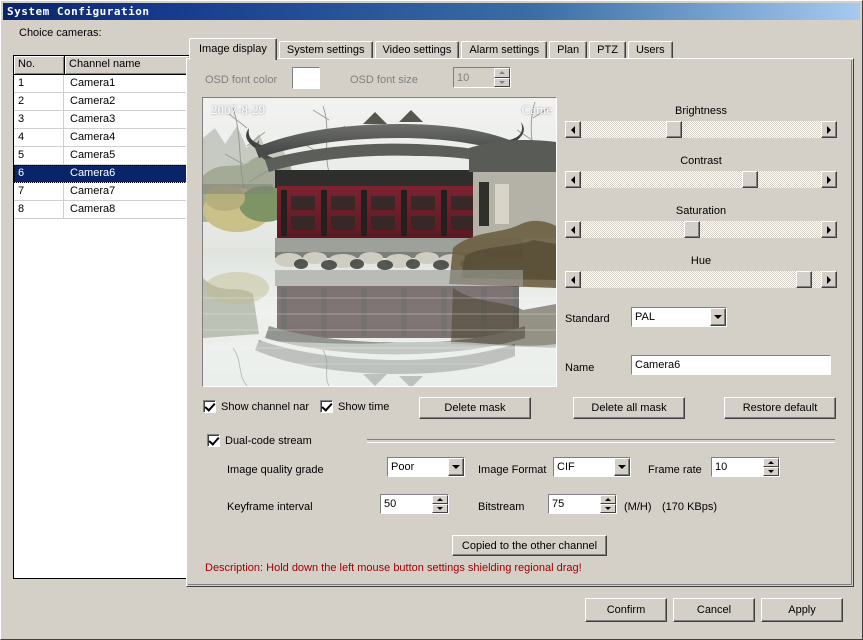  Describe the element at coordinates (582, 504) in the screenshot. I see `bitstream-spinner: 75` at that location.